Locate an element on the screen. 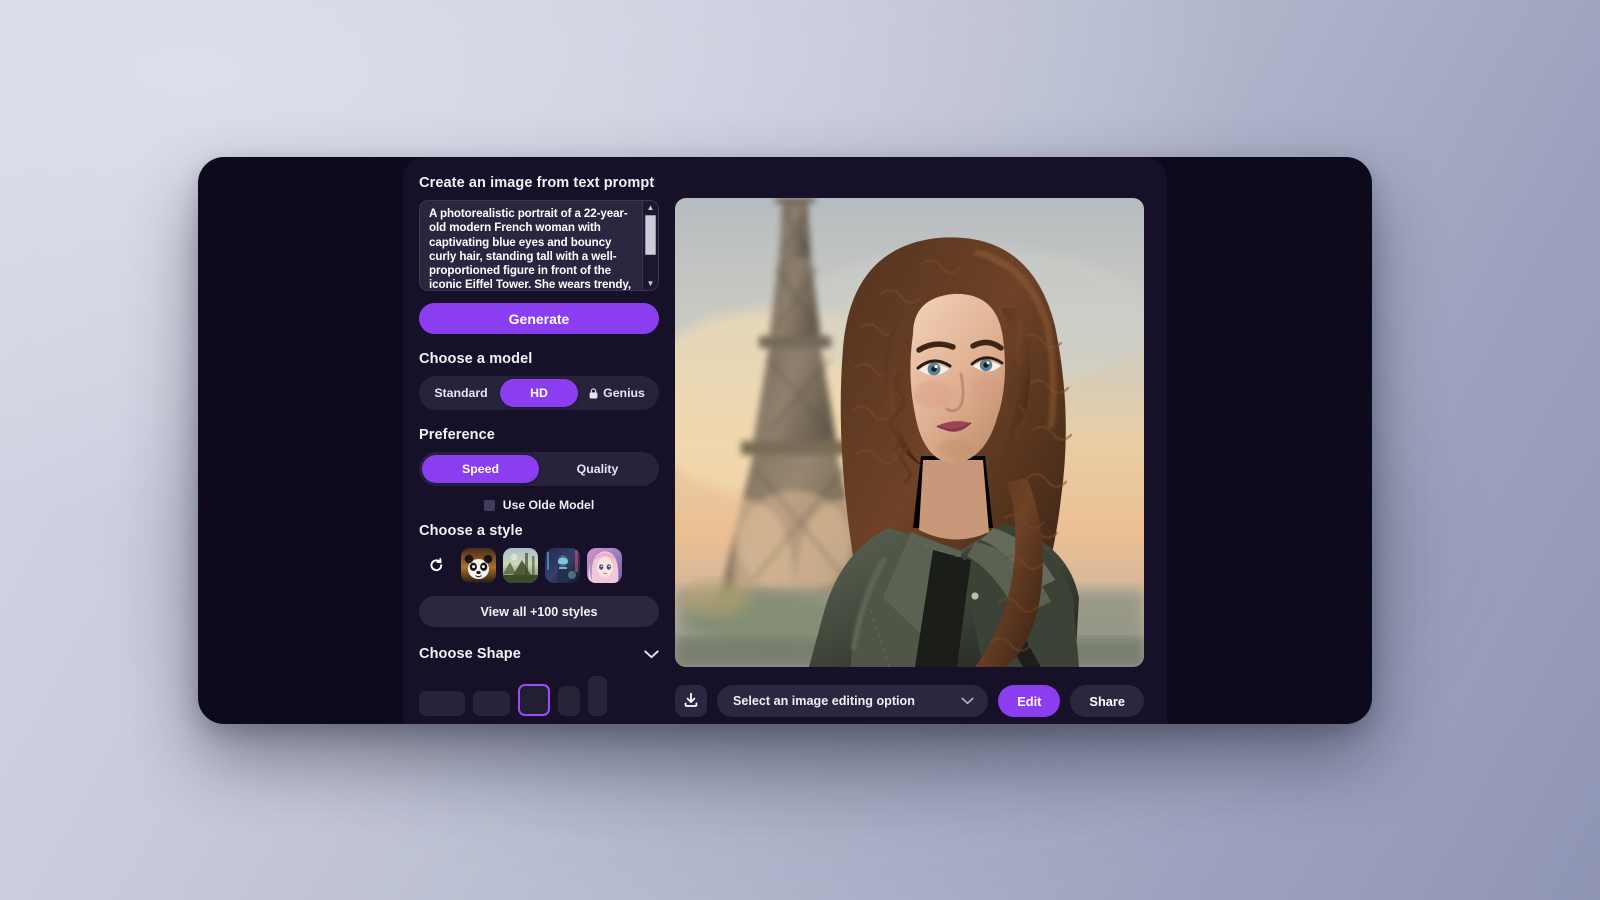 Image resolution: width=1600 pixels, height=900 pixels. shape-option-landscape is located at coordinates (491, 703).